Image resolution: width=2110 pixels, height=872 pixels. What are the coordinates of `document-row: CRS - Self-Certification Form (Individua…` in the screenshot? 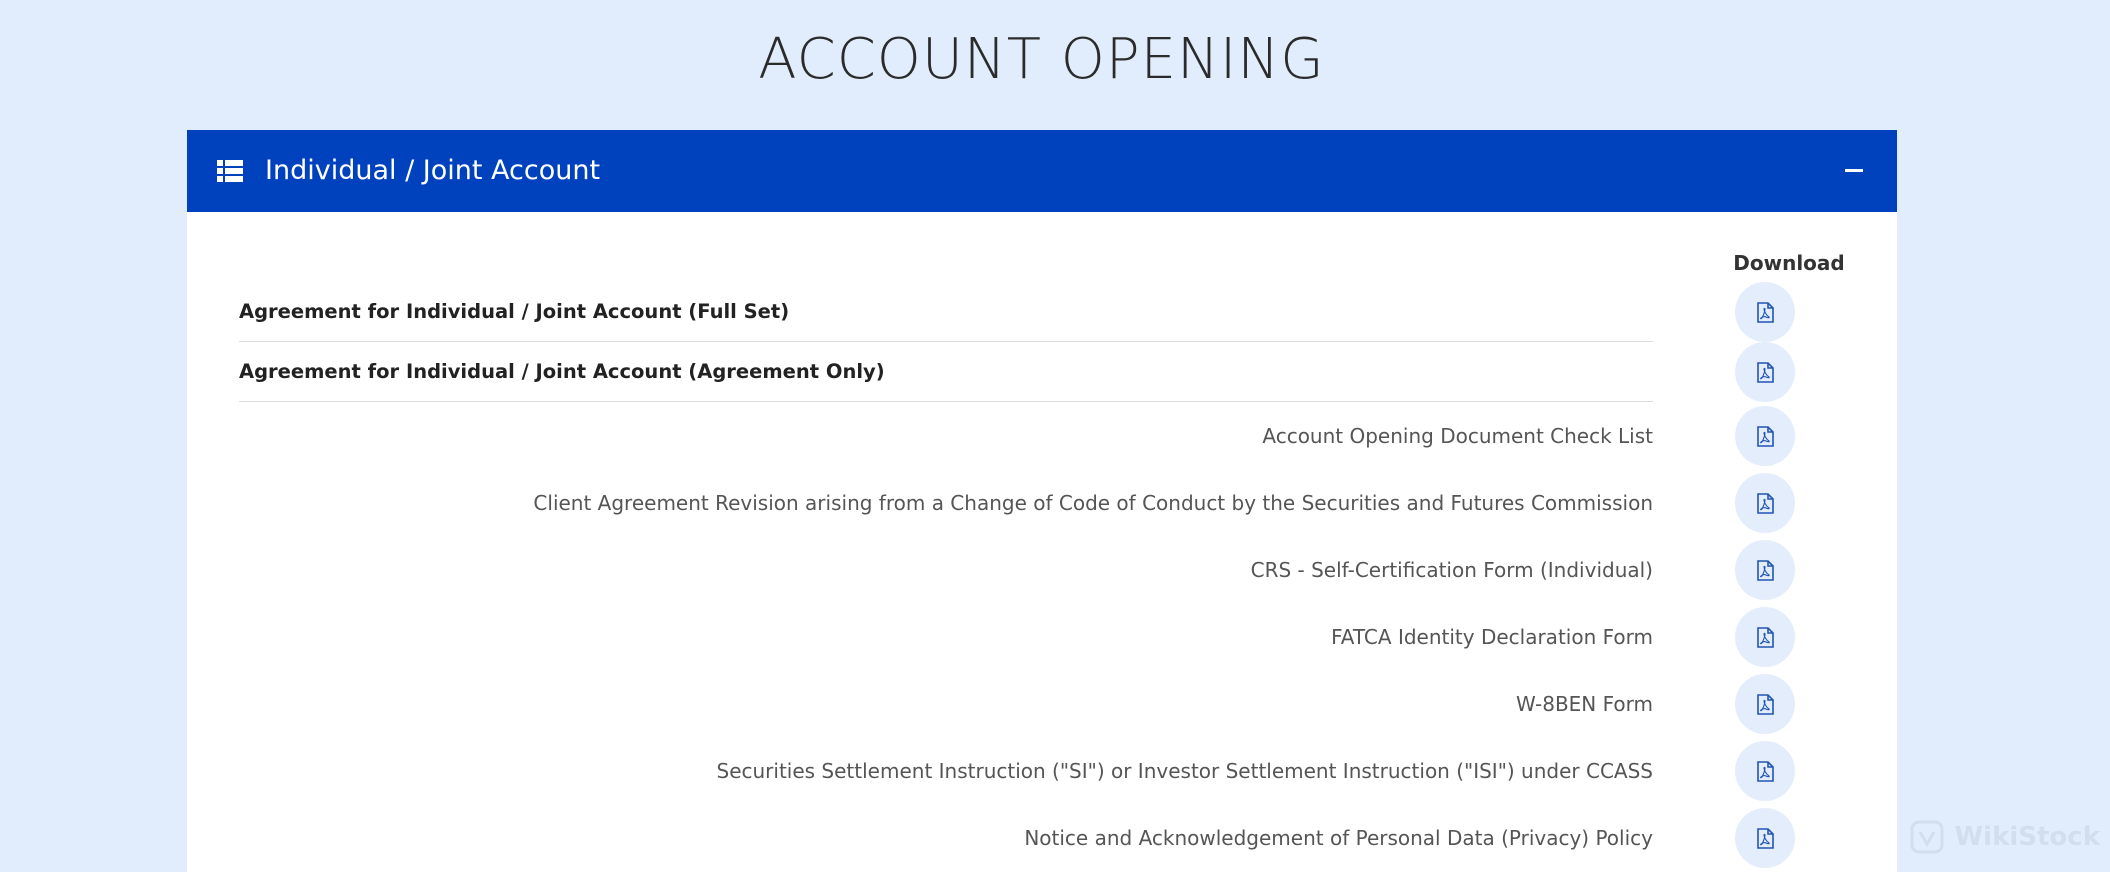 It's located at (1042, 570).